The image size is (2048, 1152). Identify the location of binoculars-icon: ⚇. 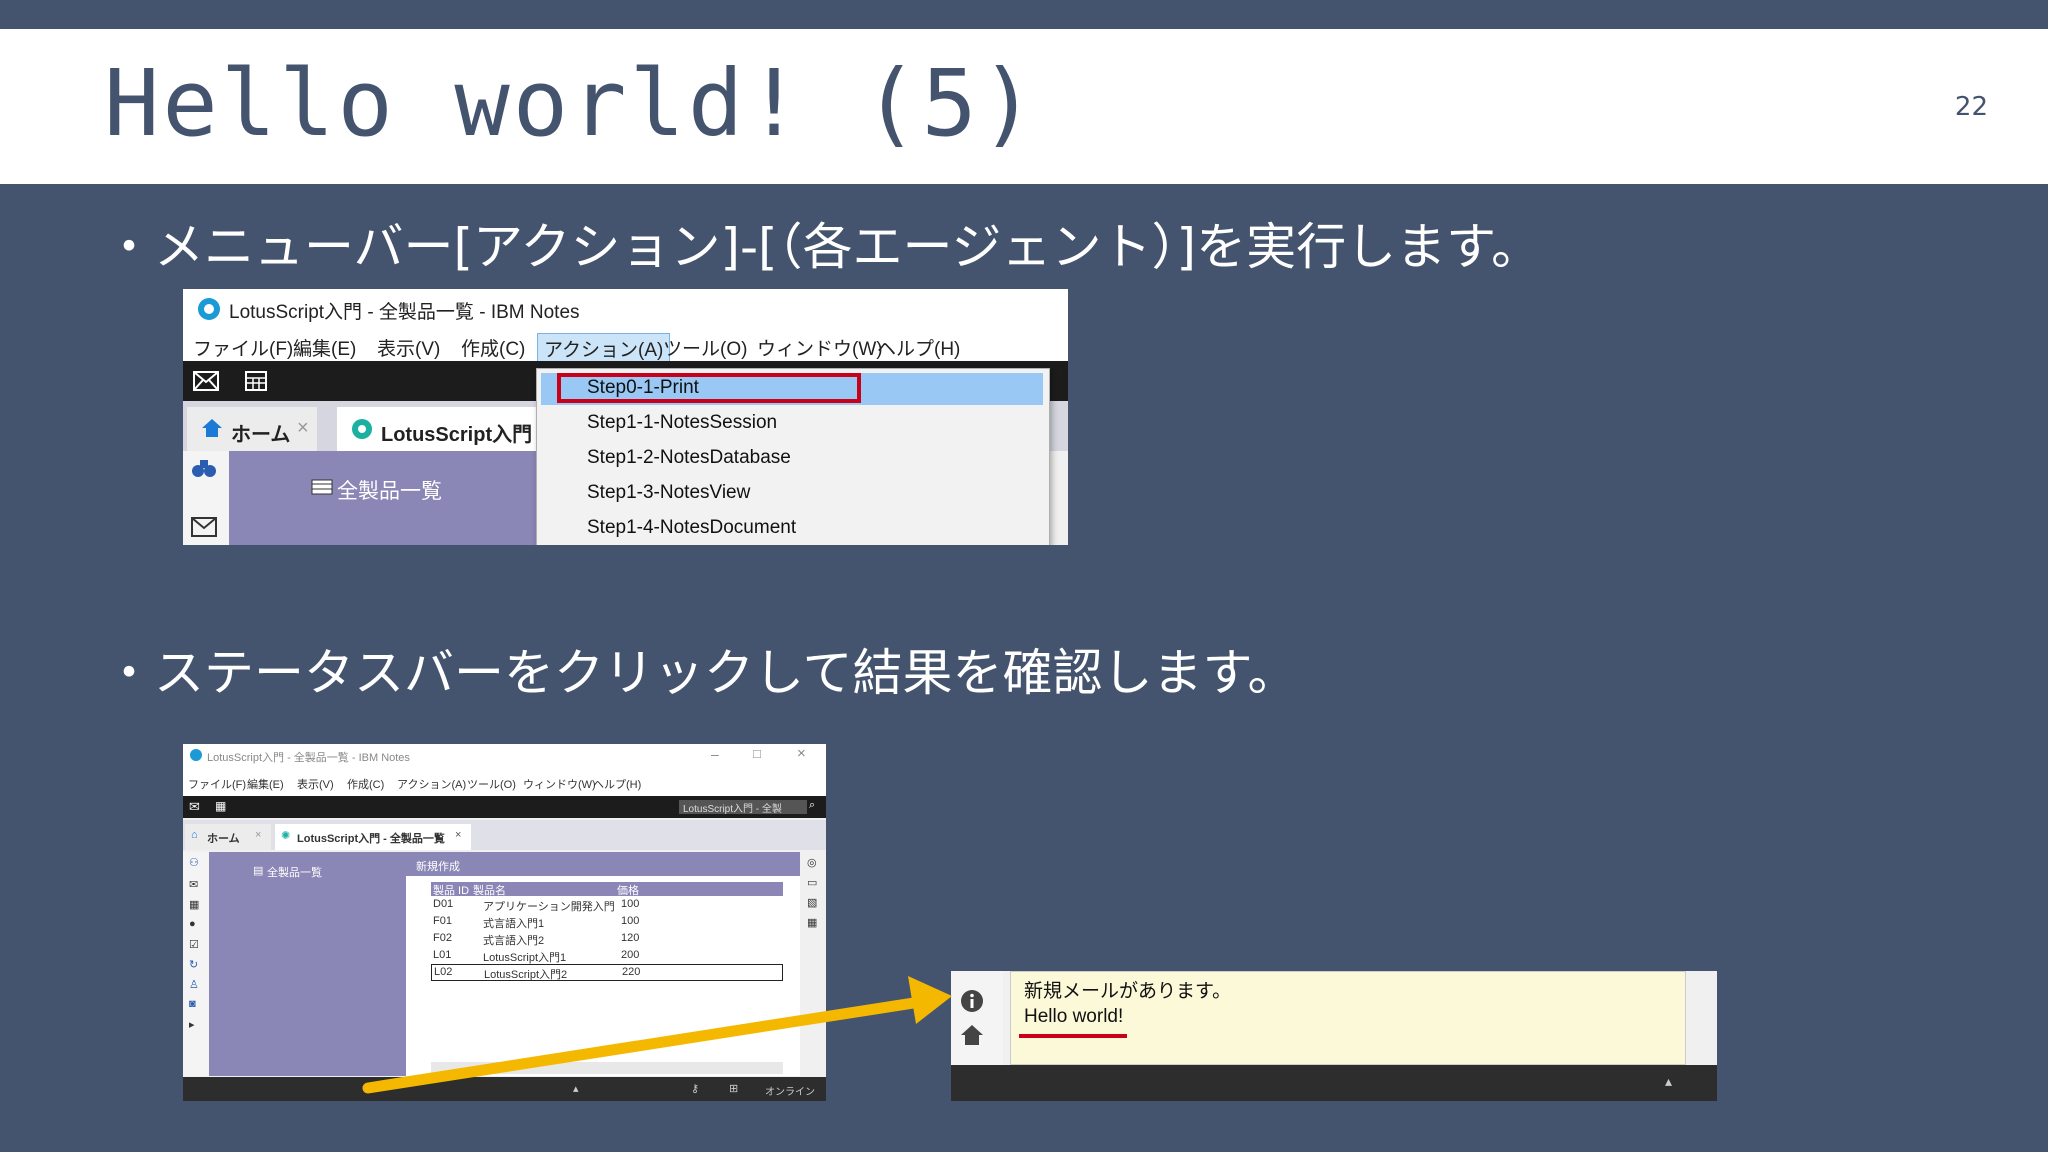
(194, 862).